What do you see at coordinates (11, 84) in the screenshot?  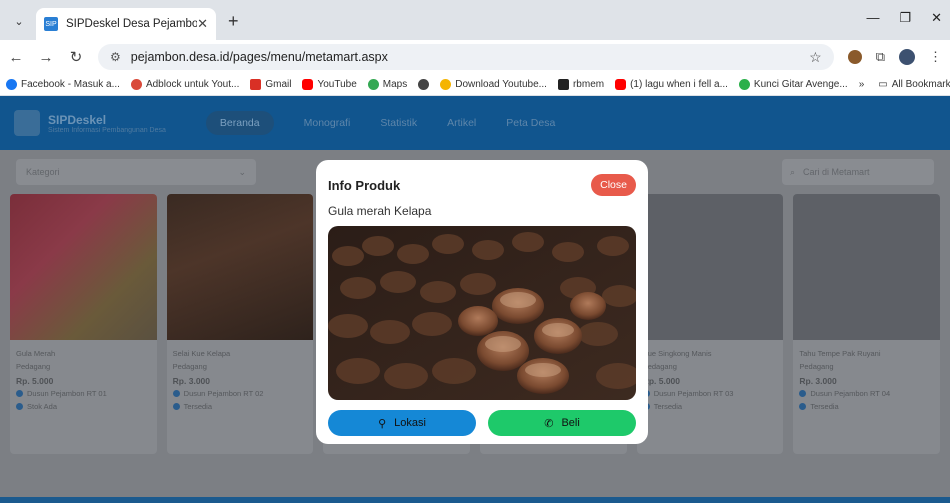 I see `facebook-icon` at bounding box center [11, 84].